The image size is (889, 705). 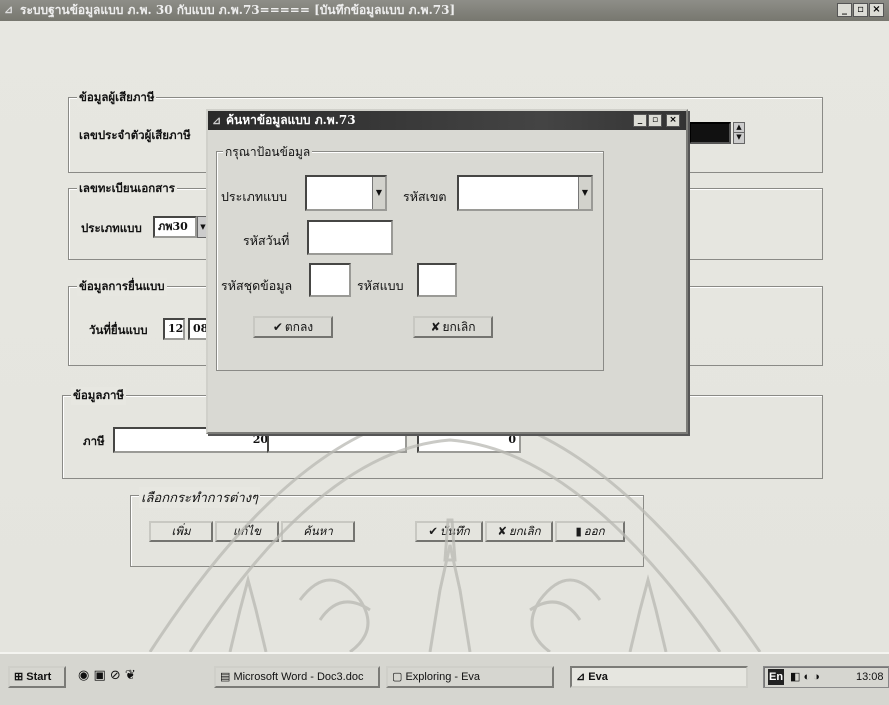 I want to click on search-button: ค้นหา, so click(x=318, y=531).